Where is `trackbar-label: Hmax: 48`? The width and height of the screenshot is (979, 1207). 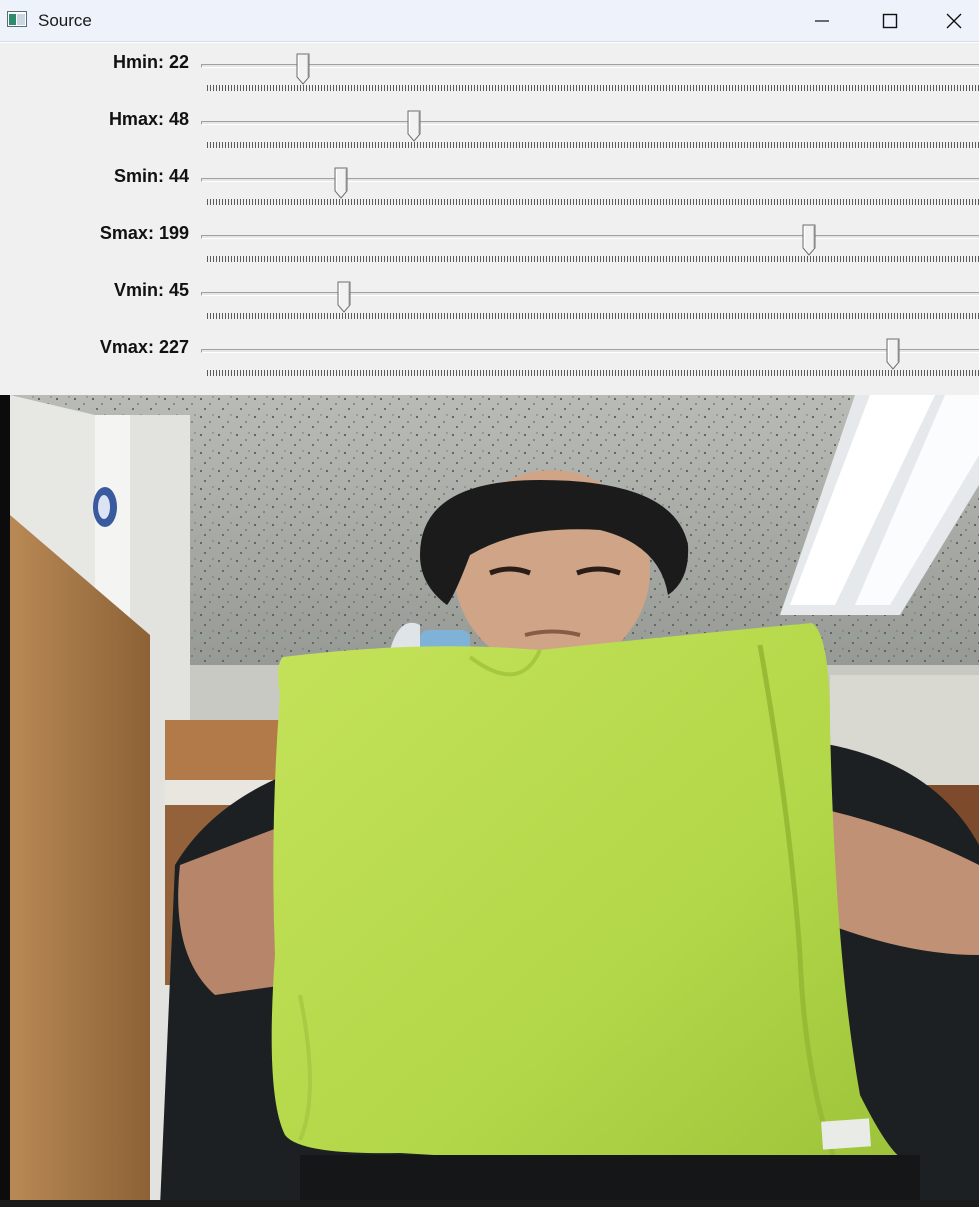
trackbar-label: Hmax: 48 is located at coordinates (148, 119).